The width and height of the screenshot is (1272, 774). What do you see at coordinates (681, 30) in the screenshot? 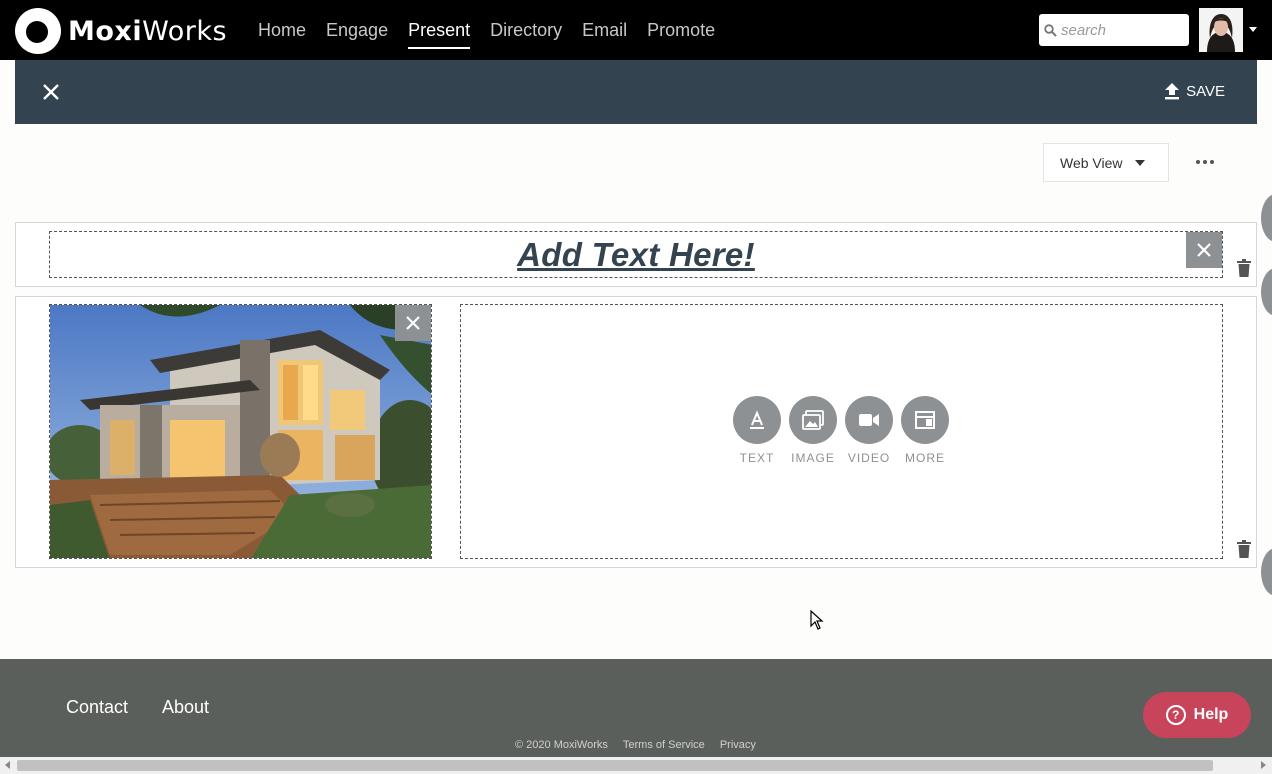
I see `nav-promote: Promote` at bounding box center [681, 30].